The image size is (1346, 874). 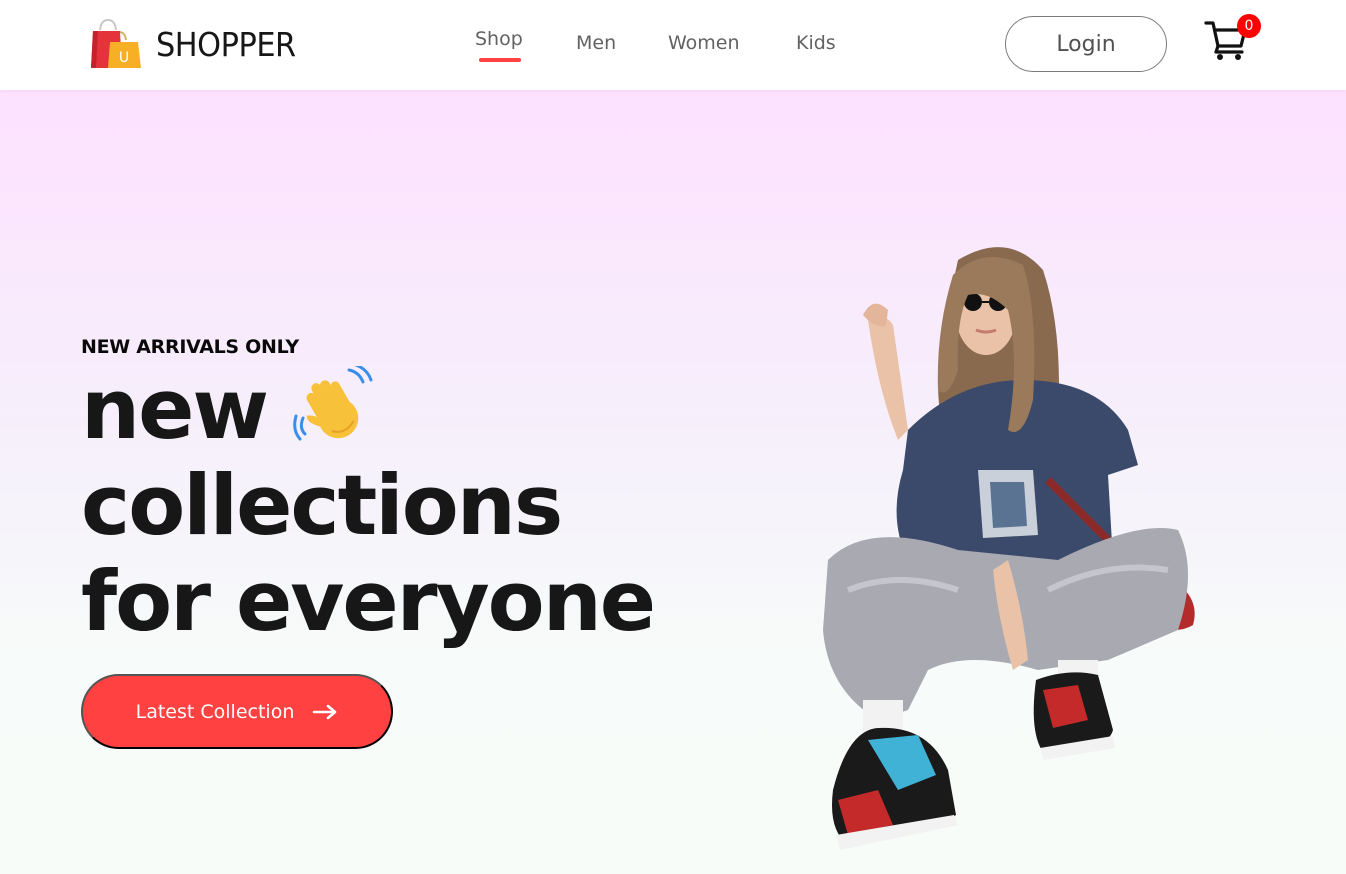 What do you see at coordinates (226, 44) in the screenshot?
I see `brand-name: SHOPPER` at bounding box center [226, 44].